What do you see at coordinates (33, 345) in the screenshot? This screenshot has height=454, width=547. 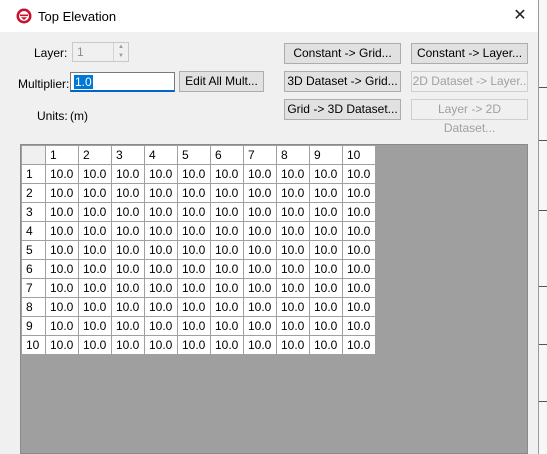 I see `row-header: 10` at bounding box center [33, 345].